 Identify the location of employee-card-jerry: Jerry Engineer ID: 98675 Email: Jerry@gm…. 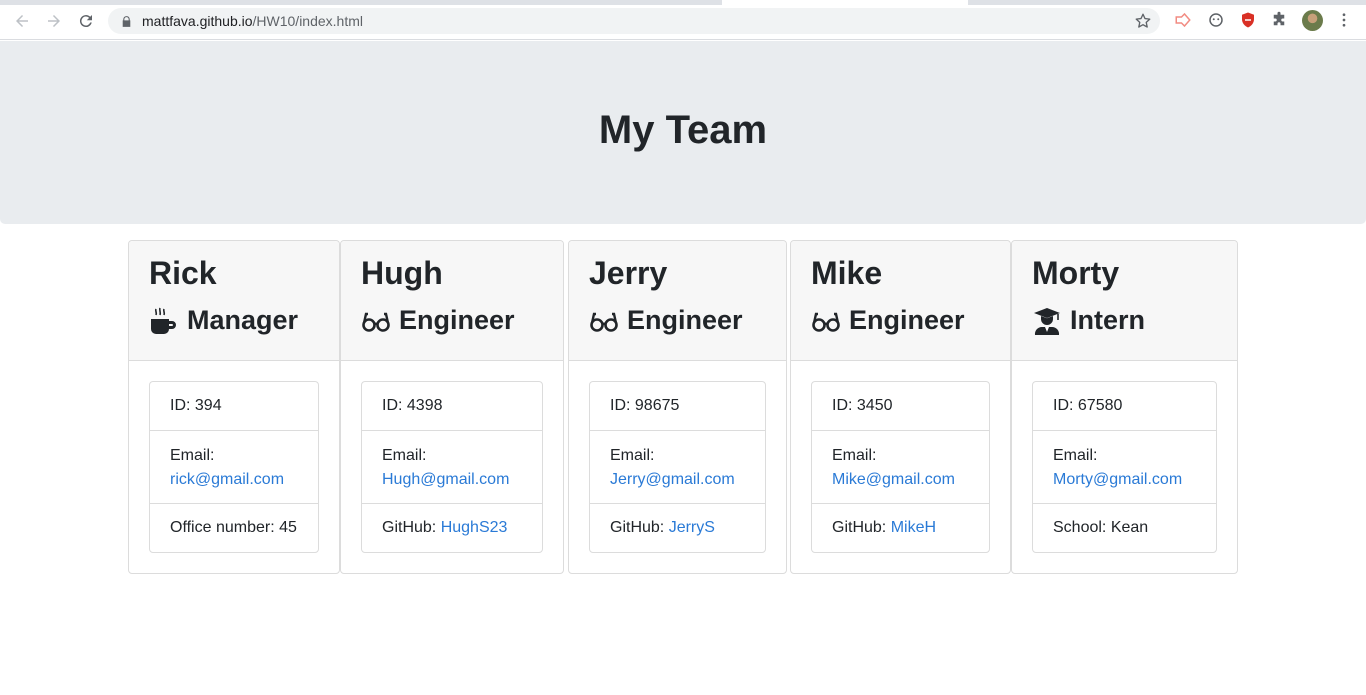
(677, 407).